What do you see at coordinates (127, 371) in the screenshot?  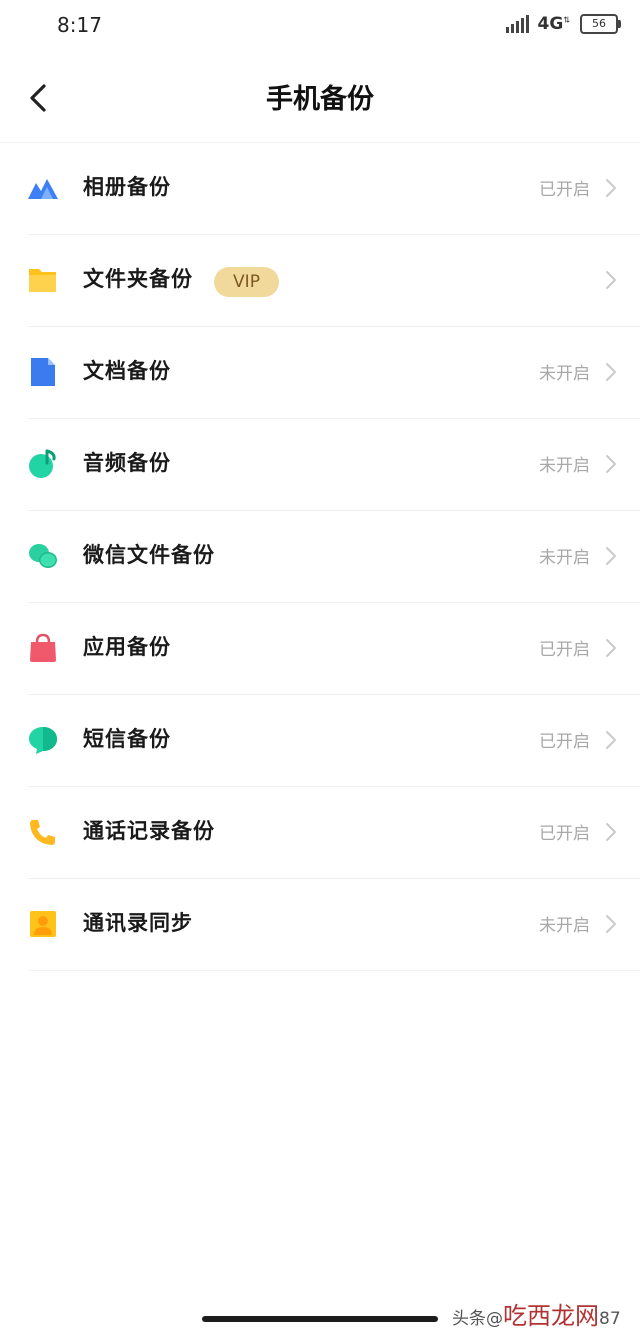 I see `item-label: 文档备份` at bounding box center [127, 371].